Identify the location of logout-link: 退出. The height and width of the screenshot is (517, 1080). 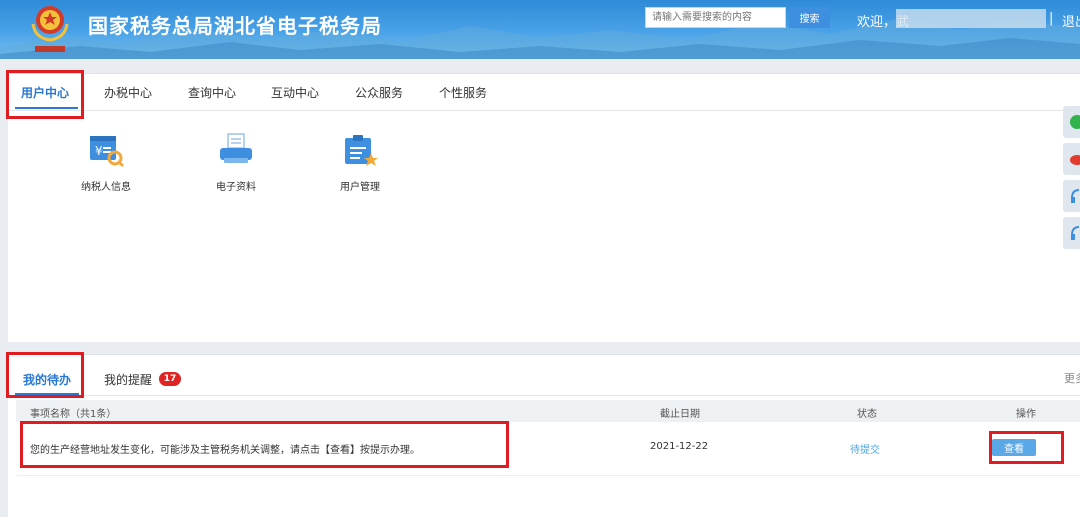
(1071, 20).